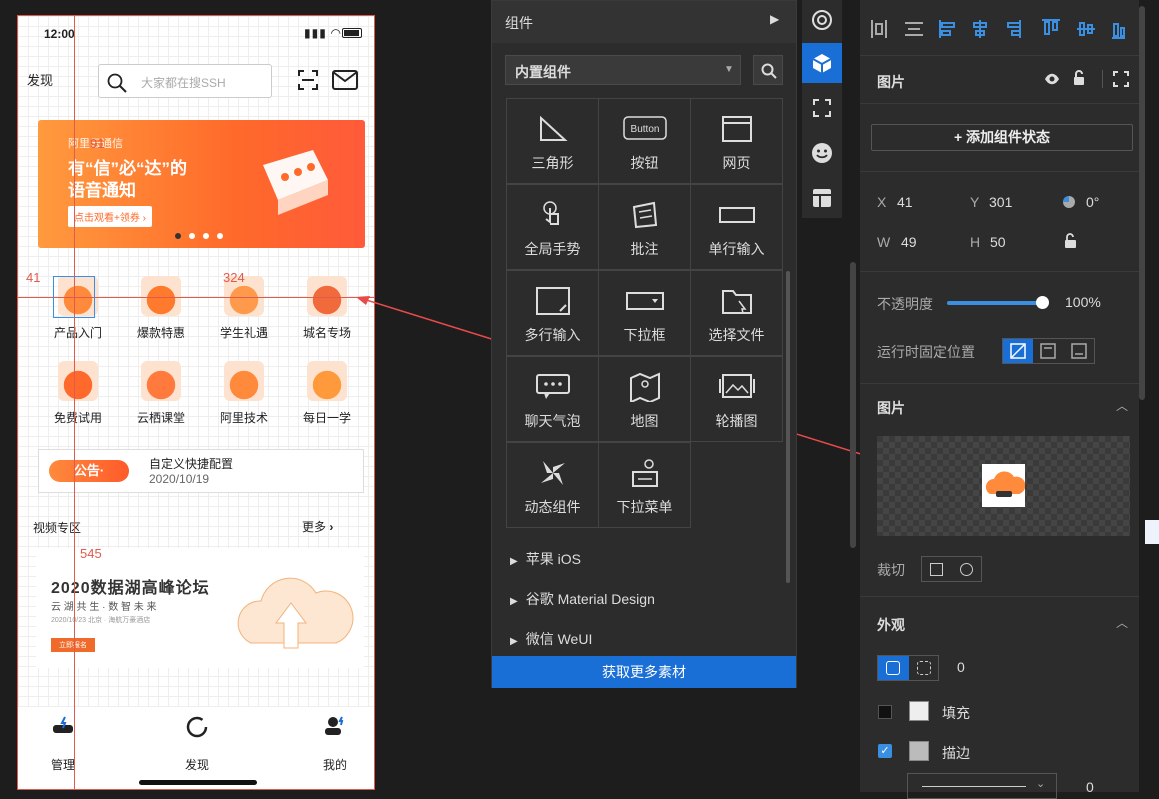  Describe the element at coordinates (885, 712) in the screenshot. I see `fill-checkbox` at that location.